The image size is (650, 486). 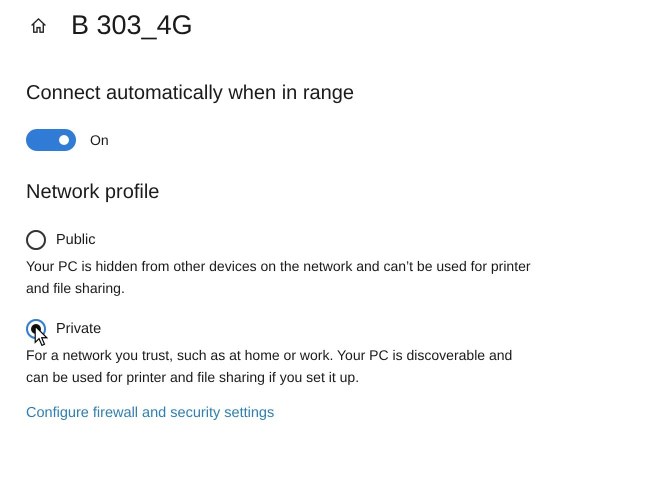 What do you see at coordinates (279, 277) in the screenshot?
I see `option-description: Your PC is hidden from other devices on the network and can’t be used for printer and file sharing.` at bounding box center [279, 277].